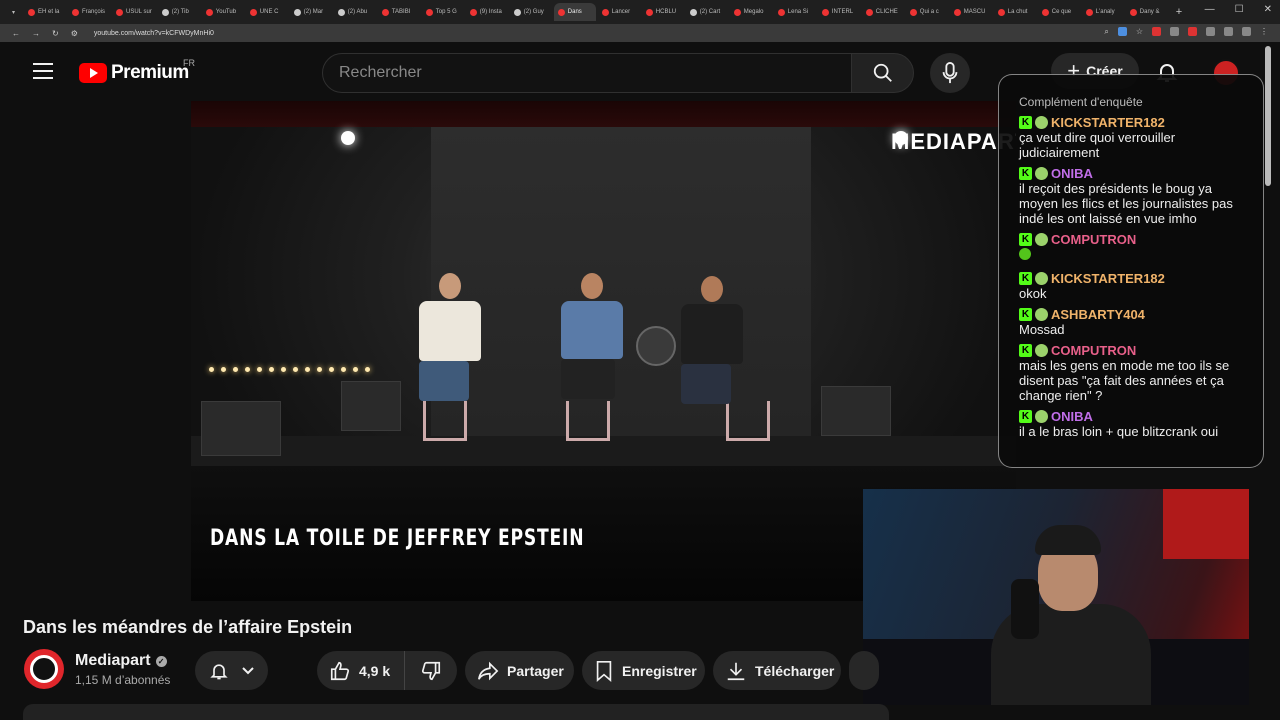 The image size is (1280, 720). Describe the element at coordinates (882, 73) in the screenshot. I see `search-button` at that location.